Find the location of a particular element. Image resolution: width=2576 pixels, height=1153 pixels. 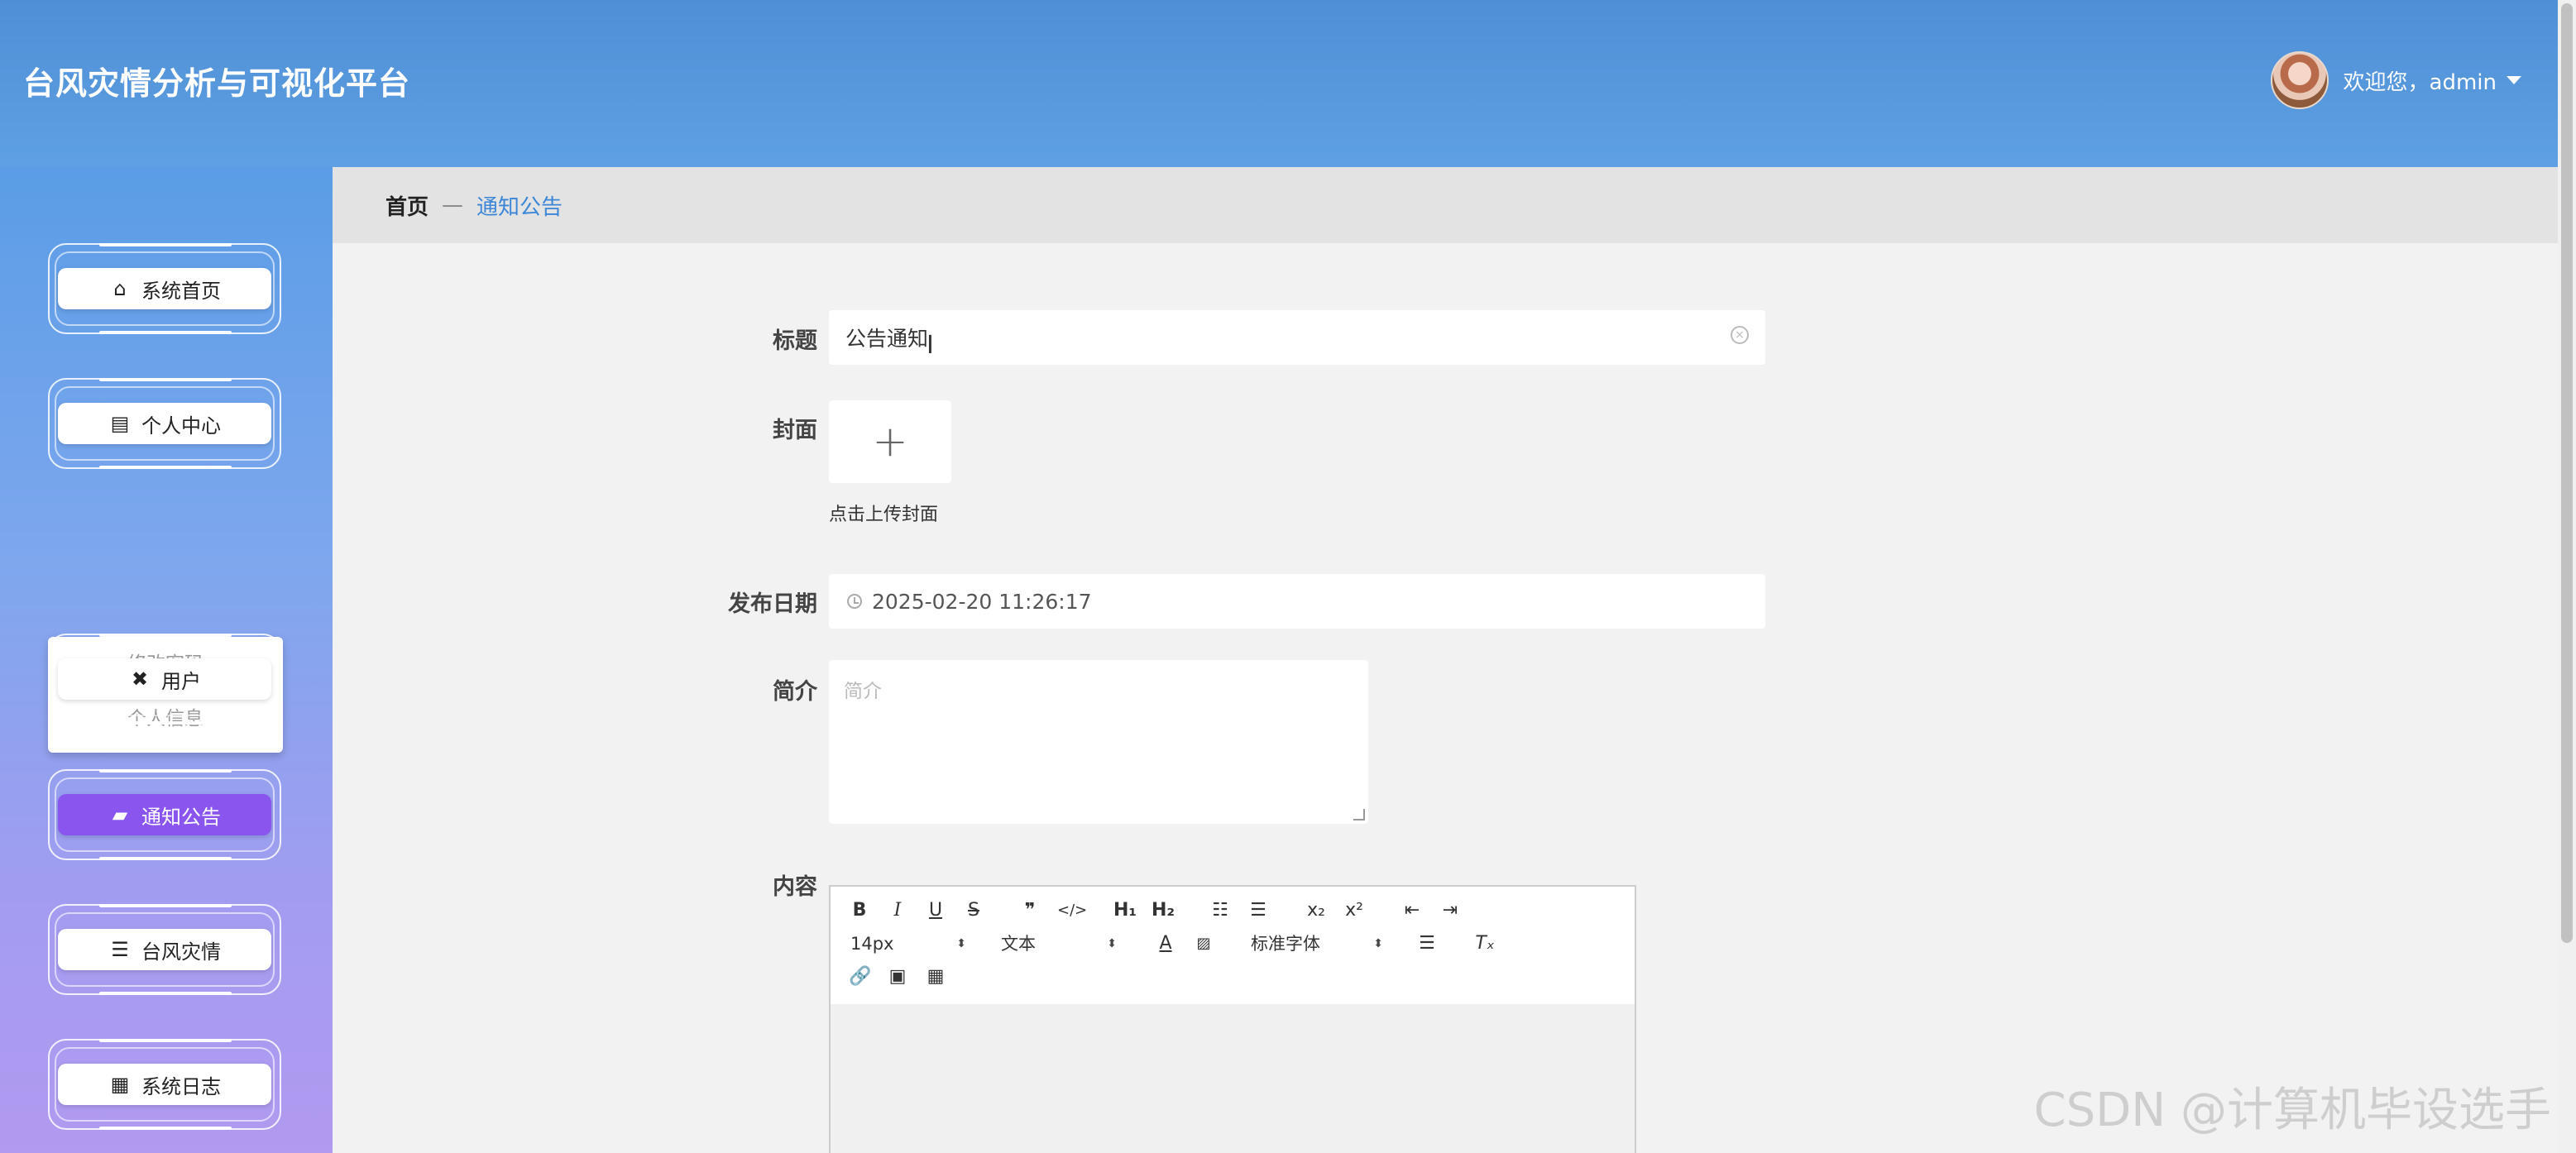

typhoon-disaster-button: ☰ 台风灾情 is located at coordinates (164, 950).